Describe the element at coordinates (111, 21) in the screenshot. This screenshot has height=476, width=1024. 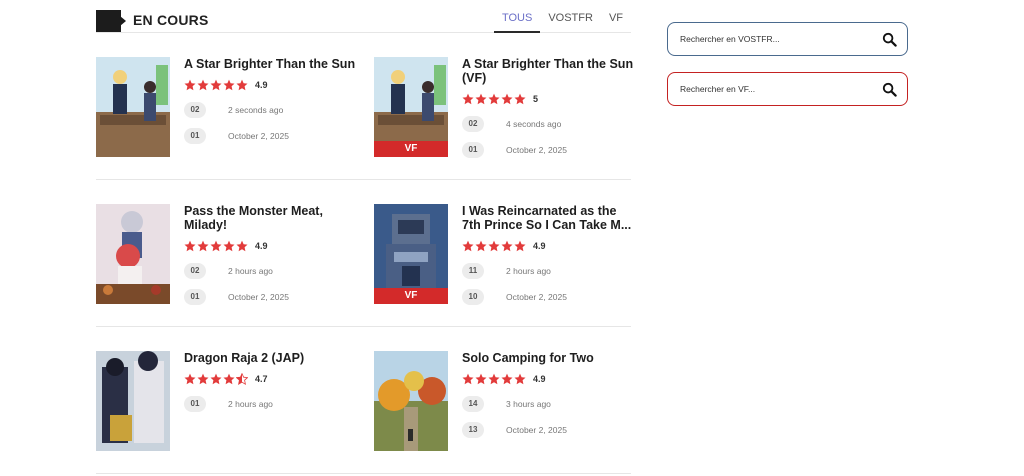
I see `section-marker-icon` at that location.